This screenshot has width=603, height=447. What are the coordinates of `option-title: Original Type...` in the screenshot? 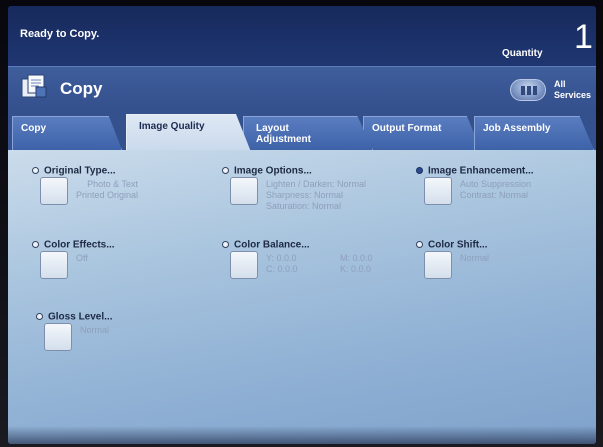 It's located at (80, 171).